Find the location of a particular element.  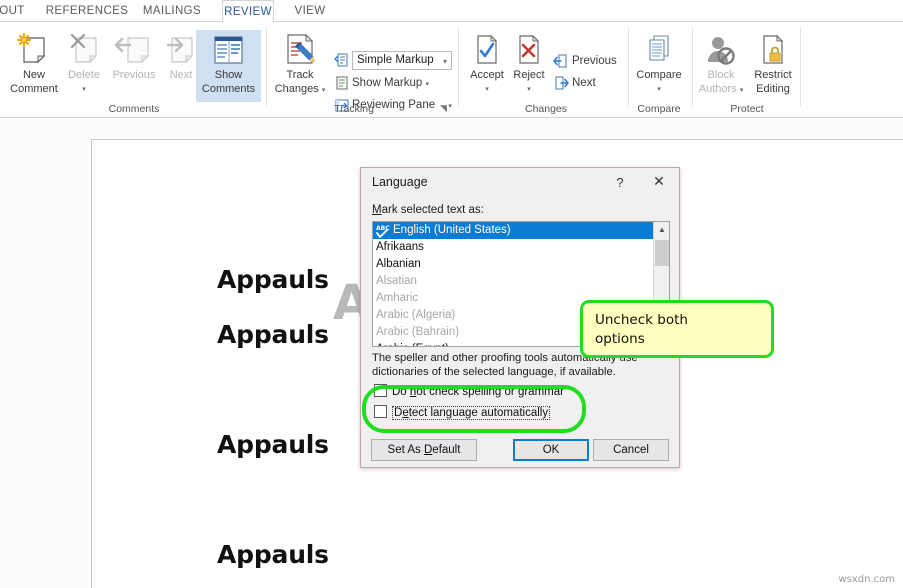

set-as-default-button: Set As Default is located at coordinates (424, 450).